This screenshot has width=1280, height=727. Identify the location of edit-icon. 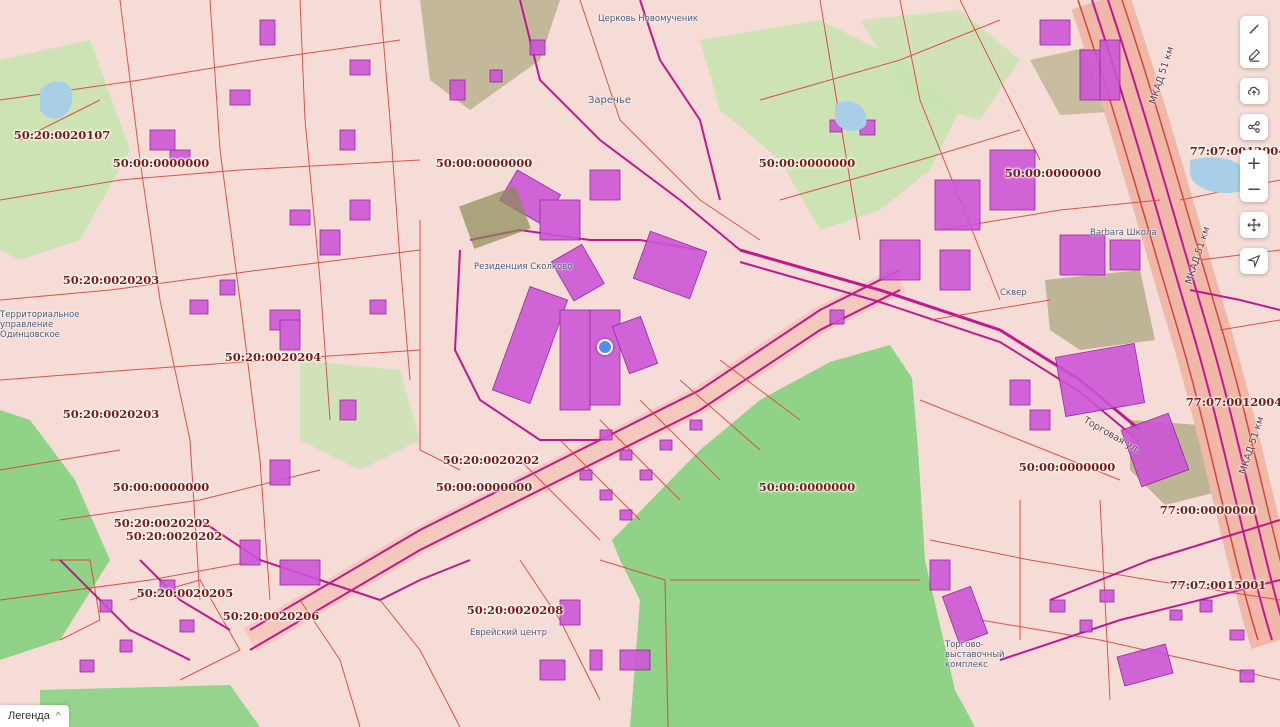
(1254, 55).